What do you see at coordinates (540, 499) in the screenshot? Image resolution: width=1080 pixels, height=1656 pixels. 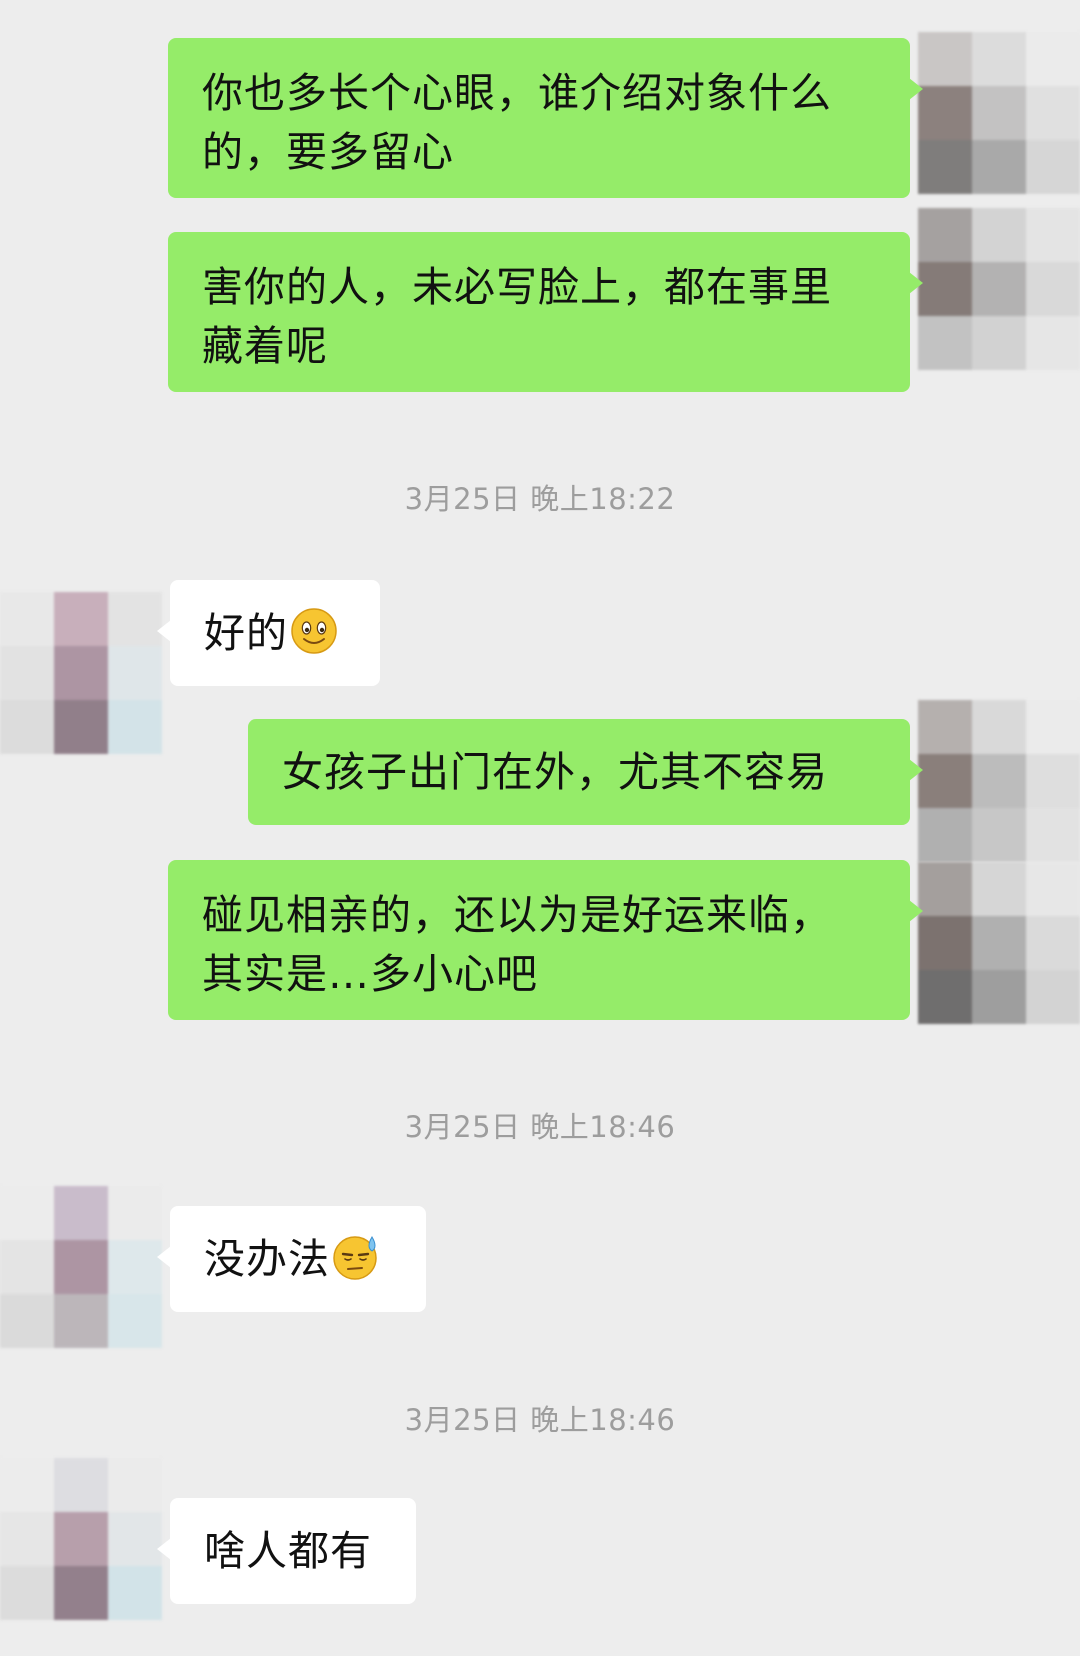 I see `message-timestamp: 3月25日 晚上18:22` at bounding box center [540, 499].